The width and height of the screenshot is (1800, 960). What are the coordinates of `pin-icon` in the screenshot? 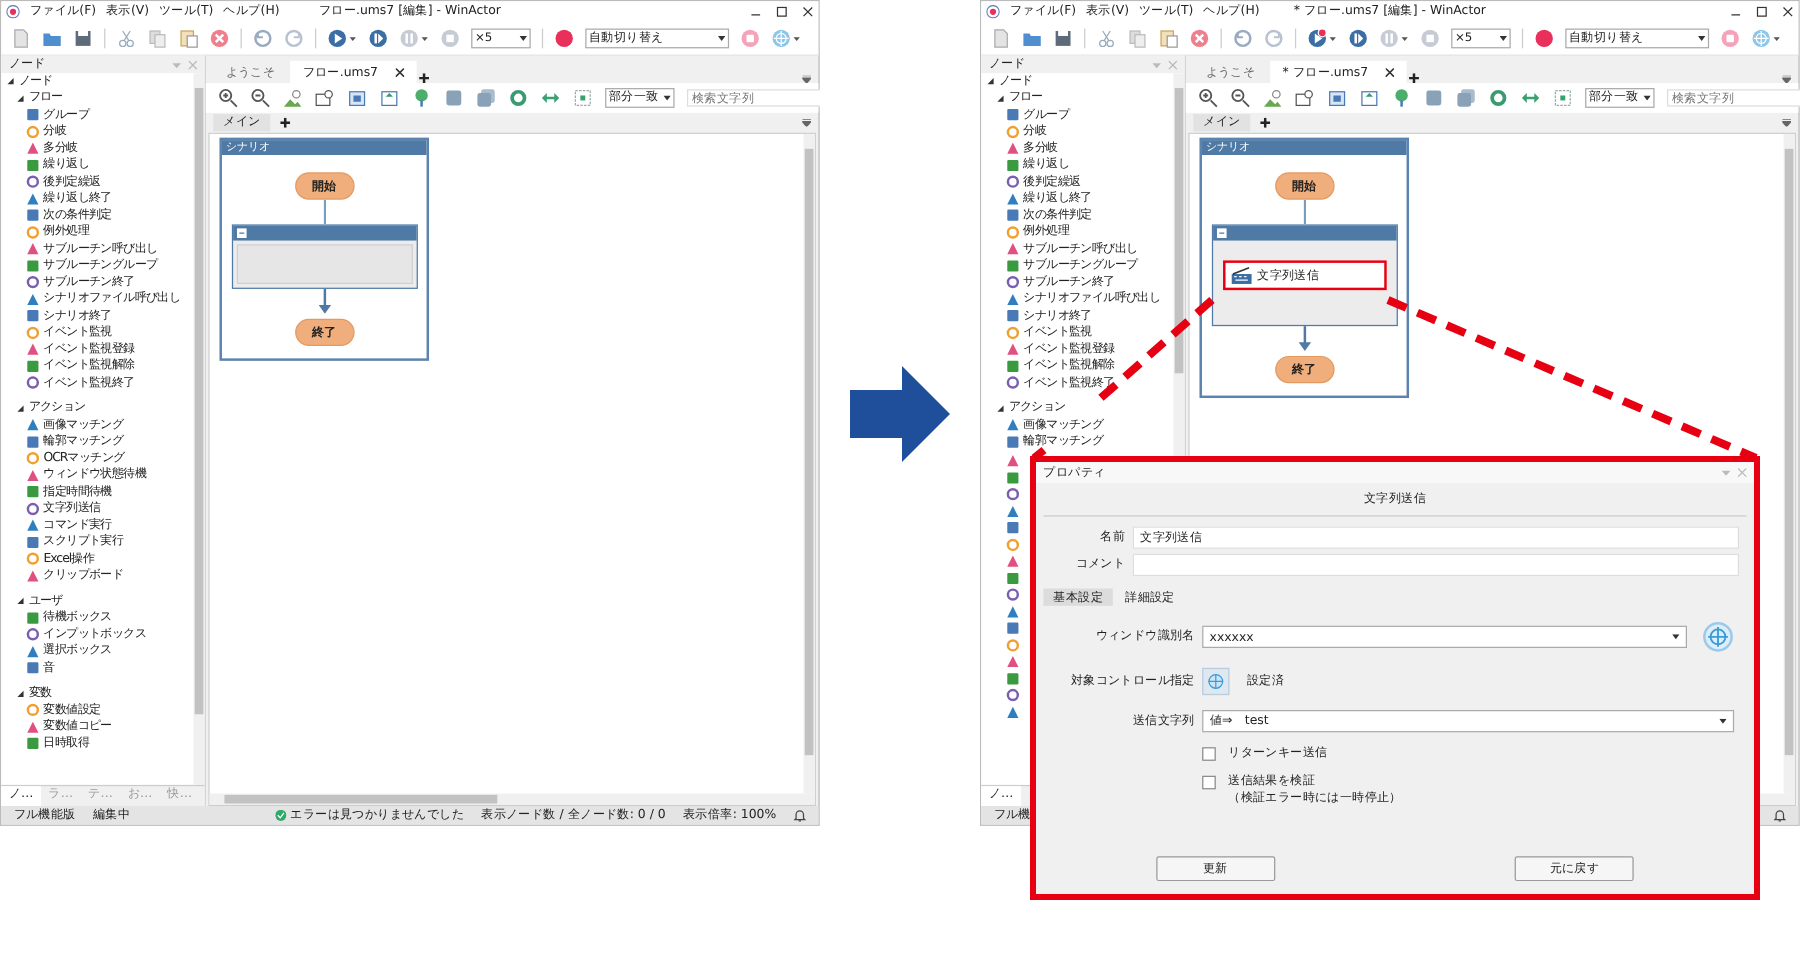 It's located at (1726, 472).